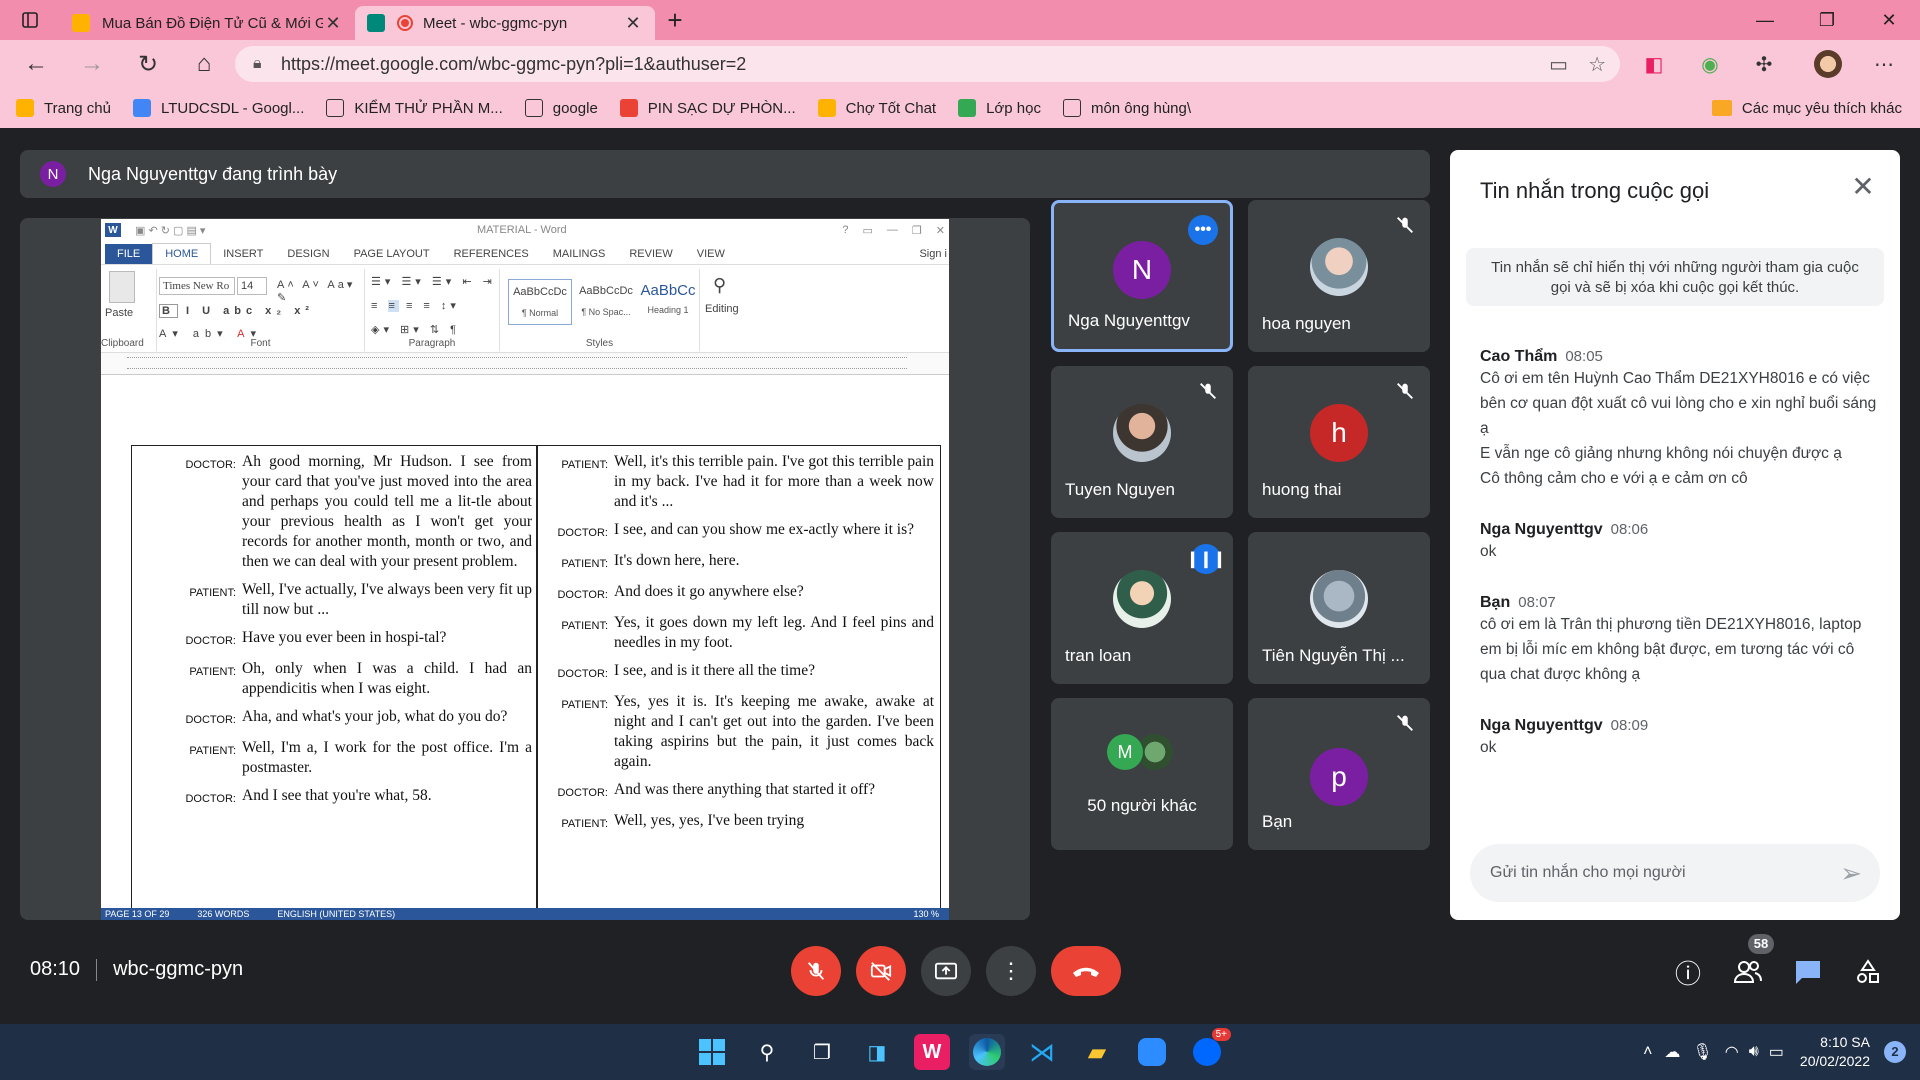 Image resolution: width=1920 pixels, height=1080 pixels. Describe the element at coordinates (712, 1052) in the screenshot. I see `start-icon` at that location.